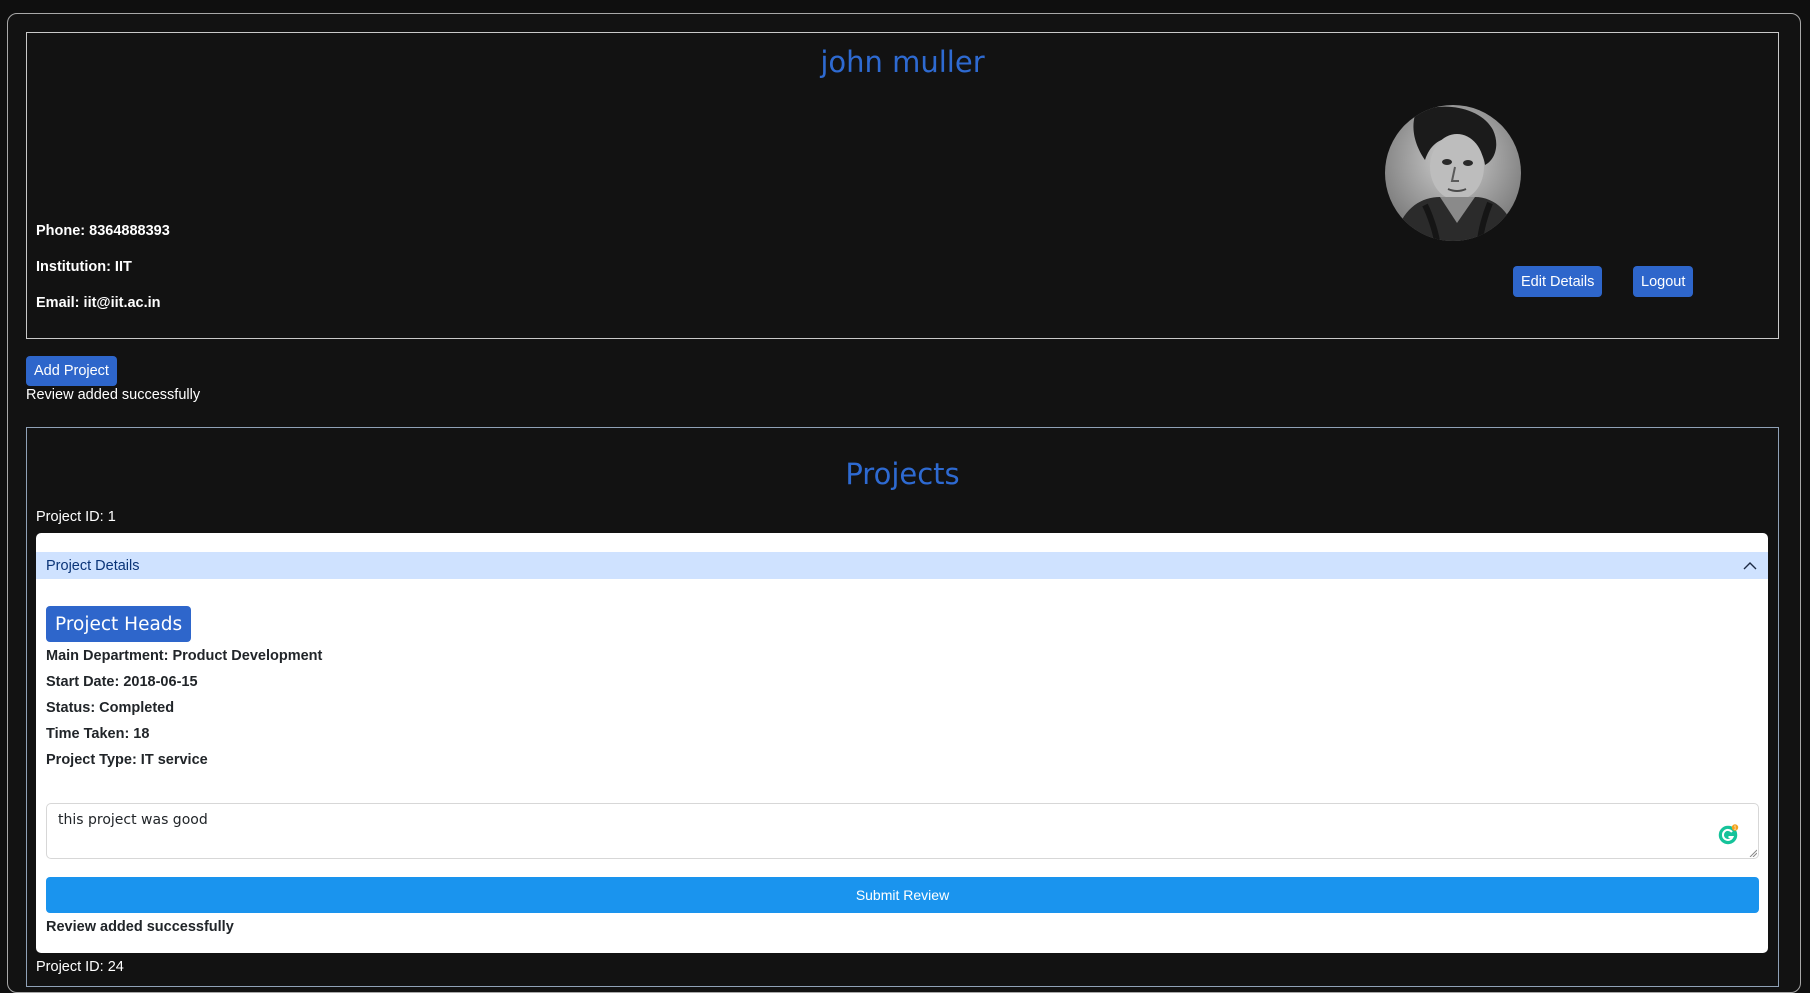  Describe the element at coordinates (140, 927) in the screenshot. I see `review-status-message: Review added successfully` at that location.